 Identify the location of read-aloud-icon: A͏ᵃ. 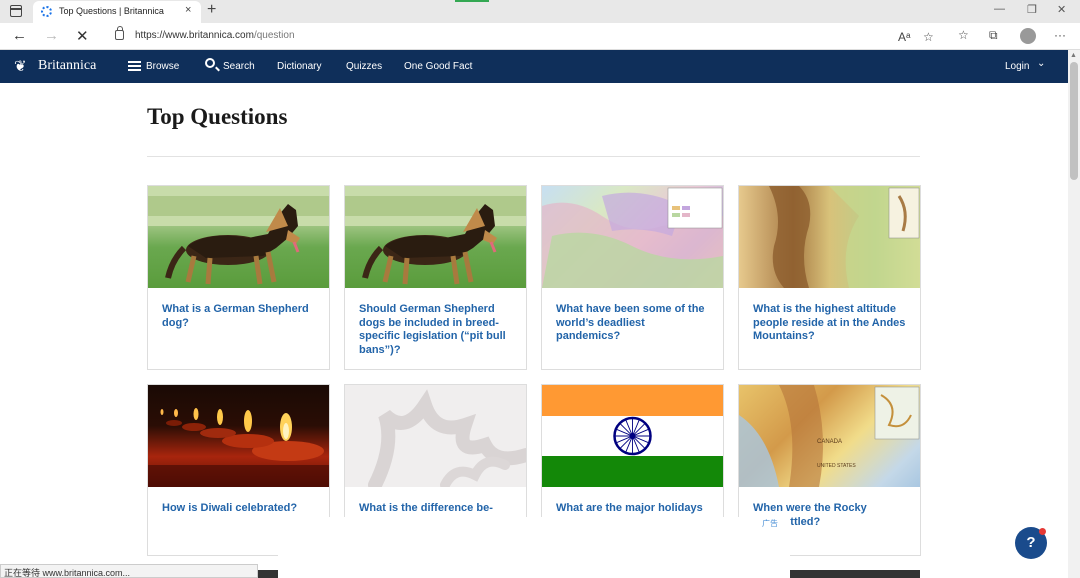
(904, 37).